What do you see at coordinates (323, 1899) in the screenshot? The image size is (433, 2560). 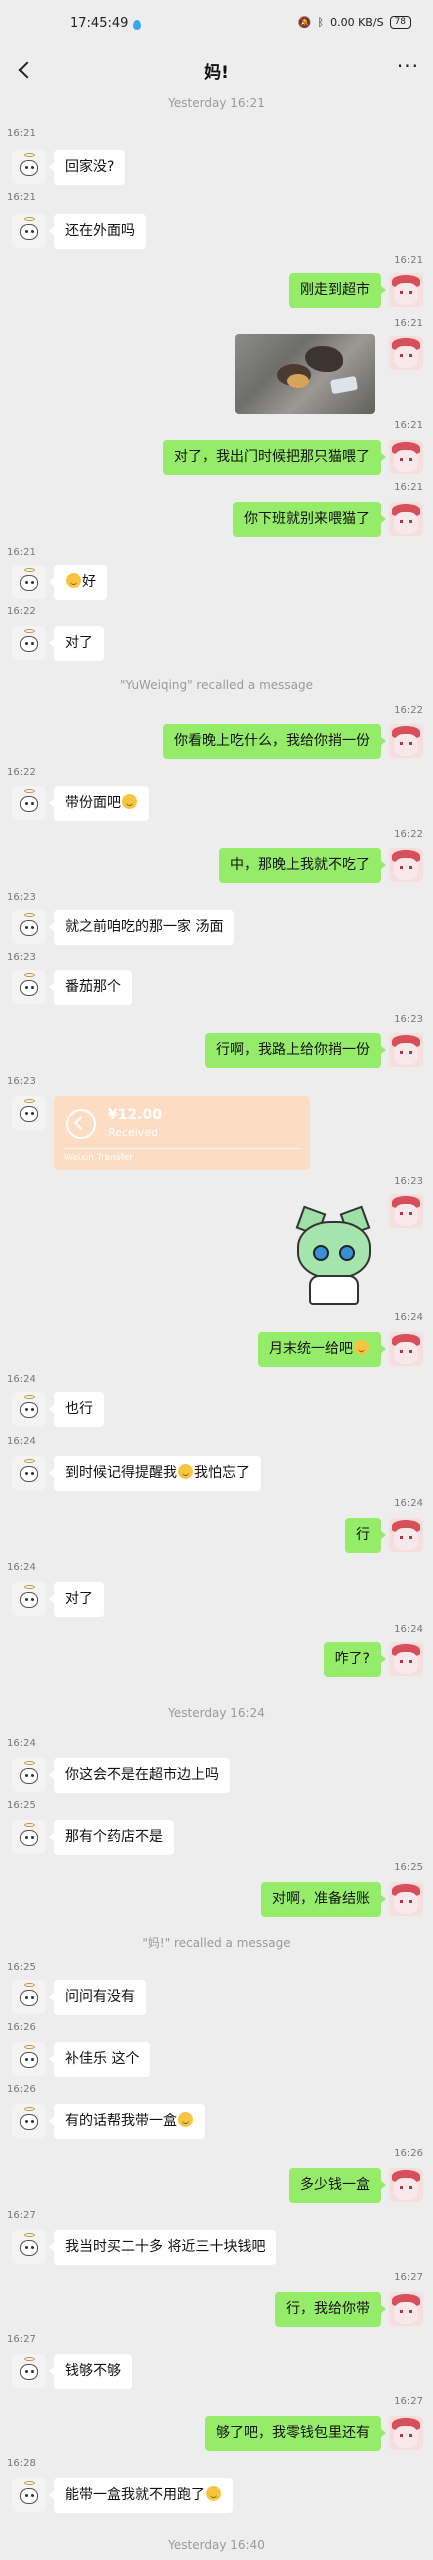 I see `message-bubble: 对啊，准备结账` at bounding box center [323, 1899].